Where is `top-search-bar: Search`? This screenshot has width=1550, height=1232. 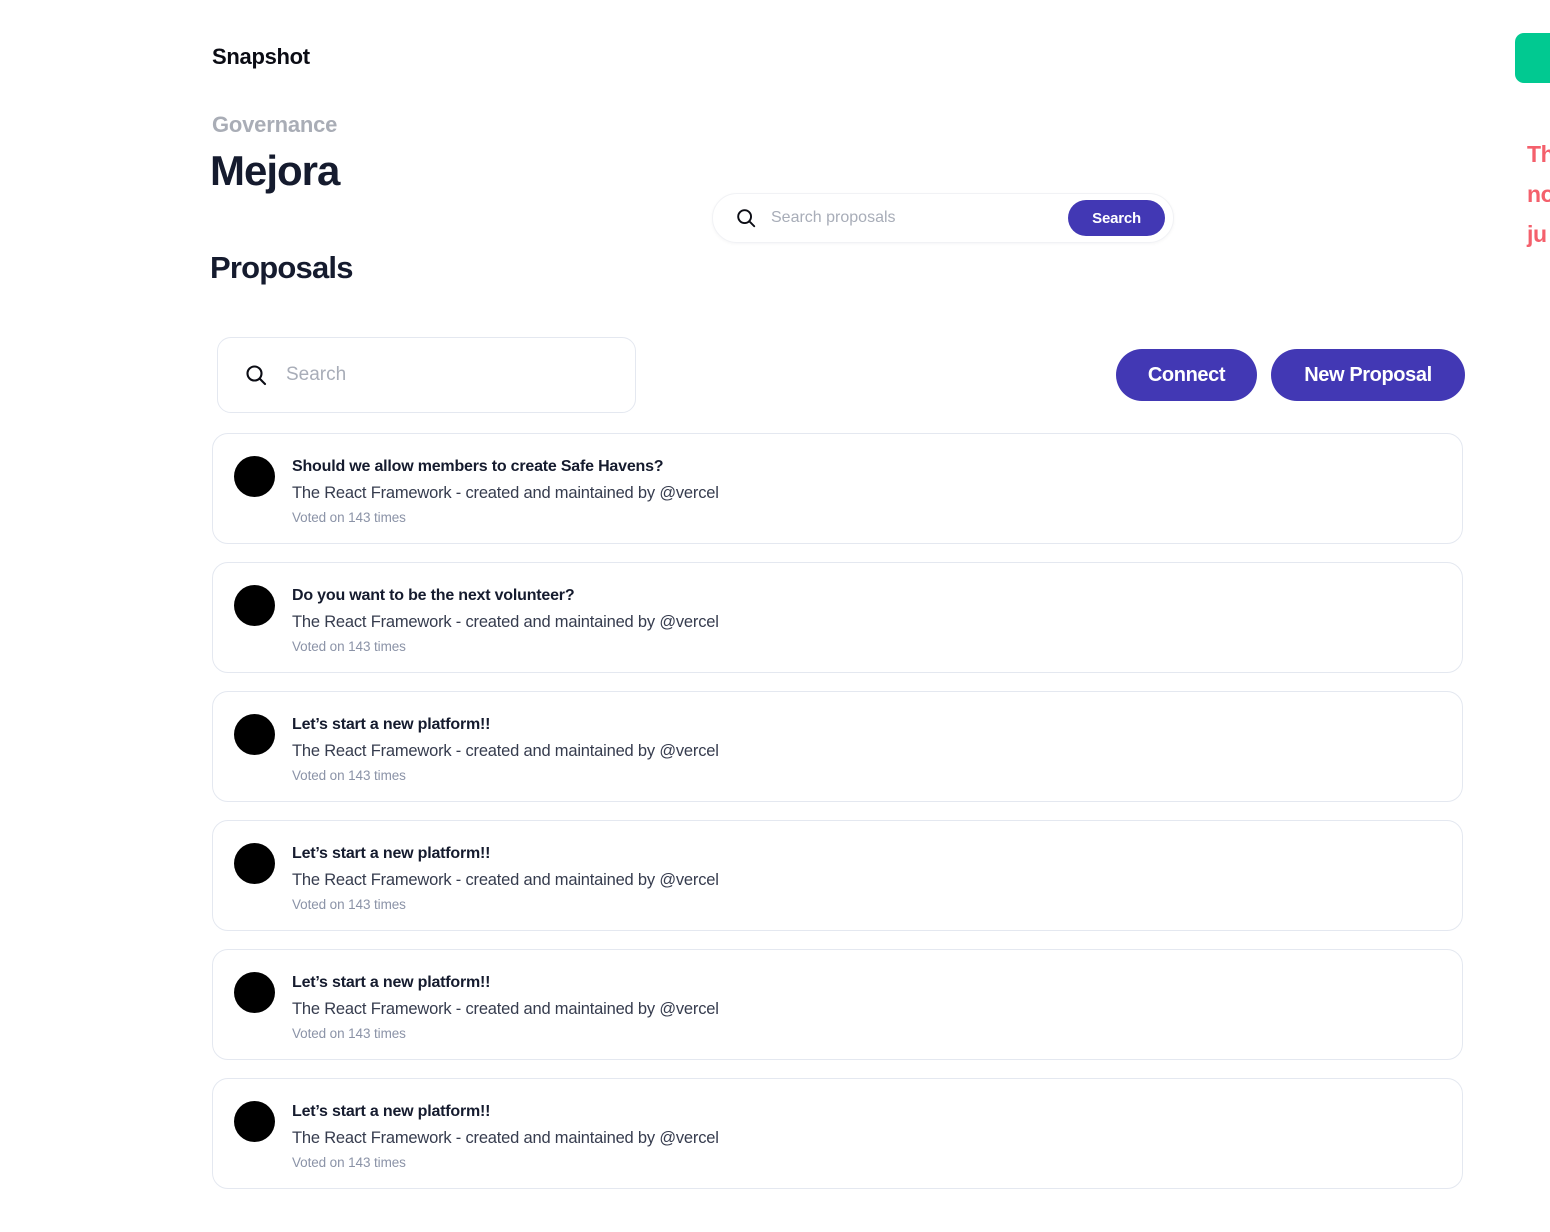
top-search-bar: Search is located at coordinates (943, 218).